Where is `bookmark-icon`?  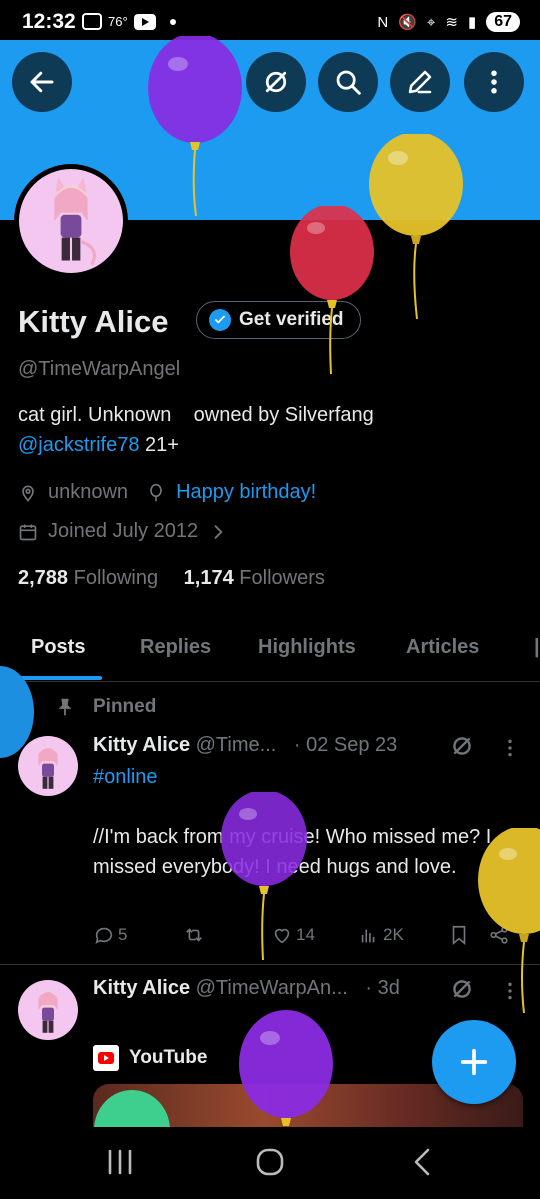 bookmark-icon is located at coordinates (459, 935).